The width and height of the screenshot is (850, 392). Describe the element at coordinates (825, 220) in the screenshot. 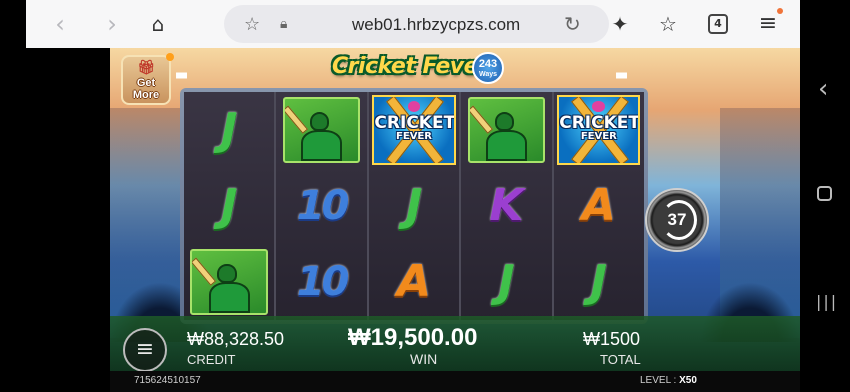

I see `system-navigation: ‹ |||` at that location.